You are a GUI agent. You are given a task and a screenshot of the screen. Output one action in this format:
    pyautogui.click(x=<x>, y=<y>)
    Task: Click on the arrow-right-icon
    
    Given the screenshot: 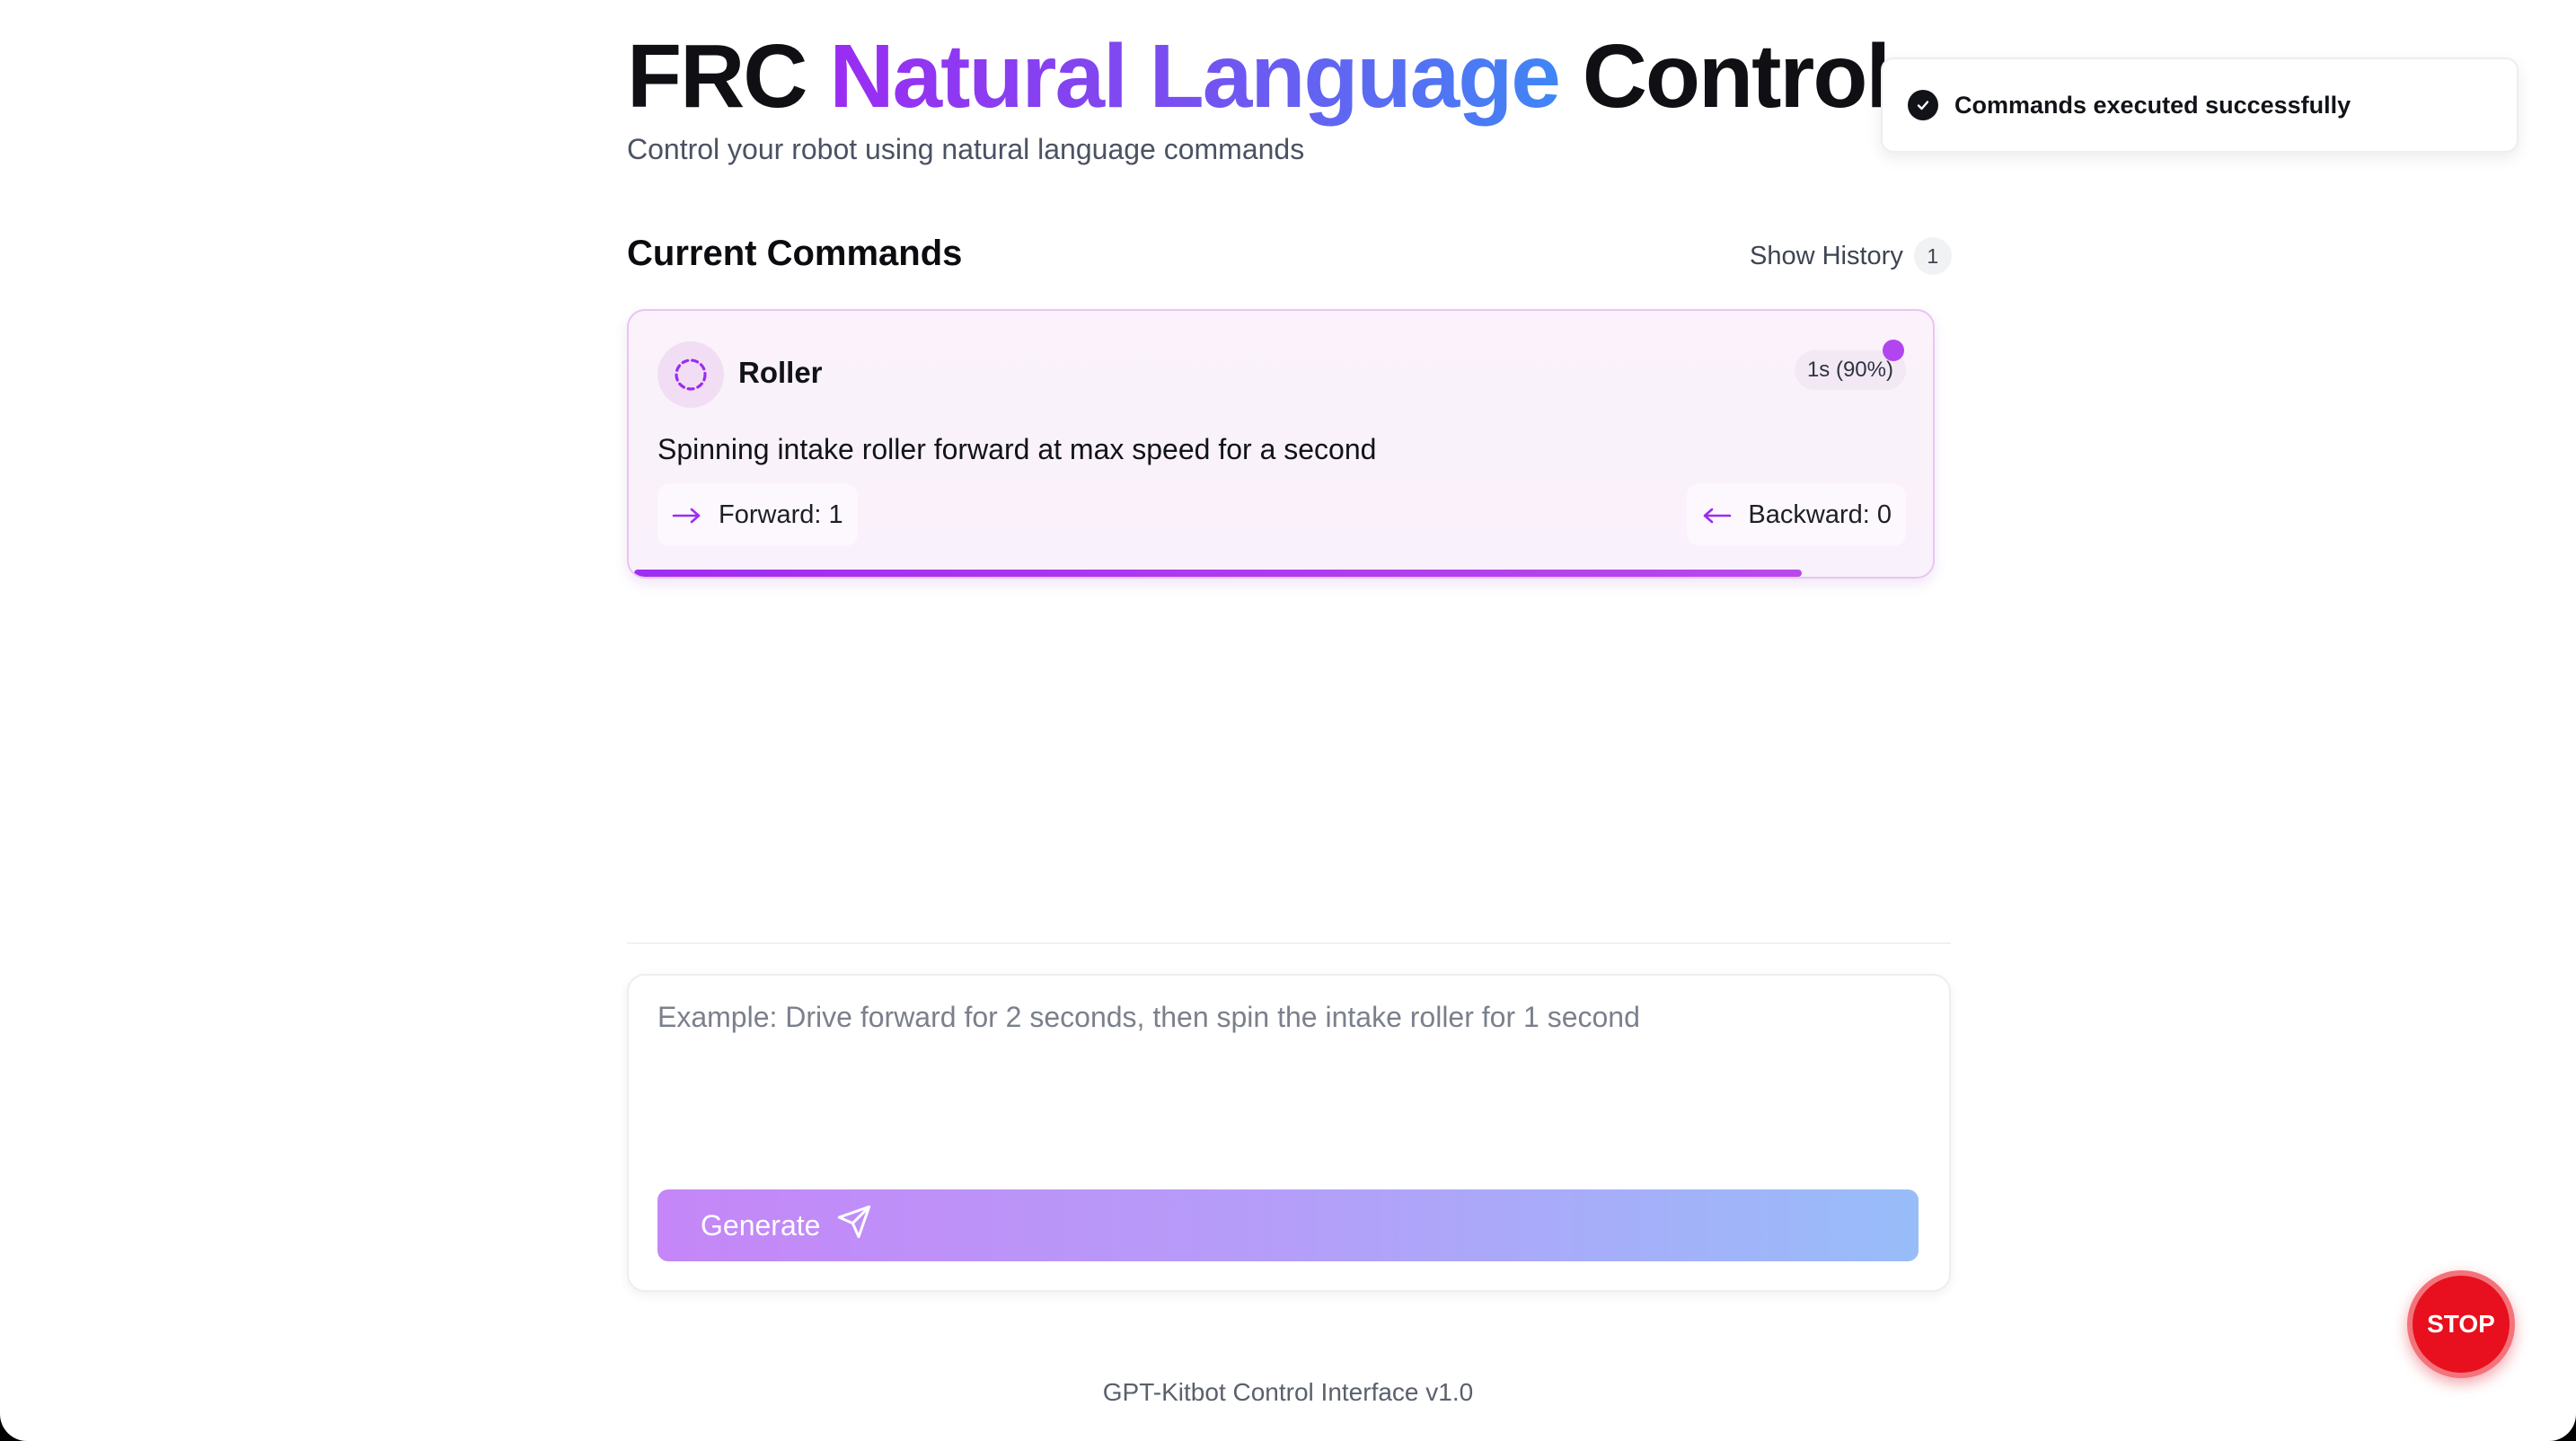 What is the action you would take?
    pyautogui.click(x=687, y=514)
    